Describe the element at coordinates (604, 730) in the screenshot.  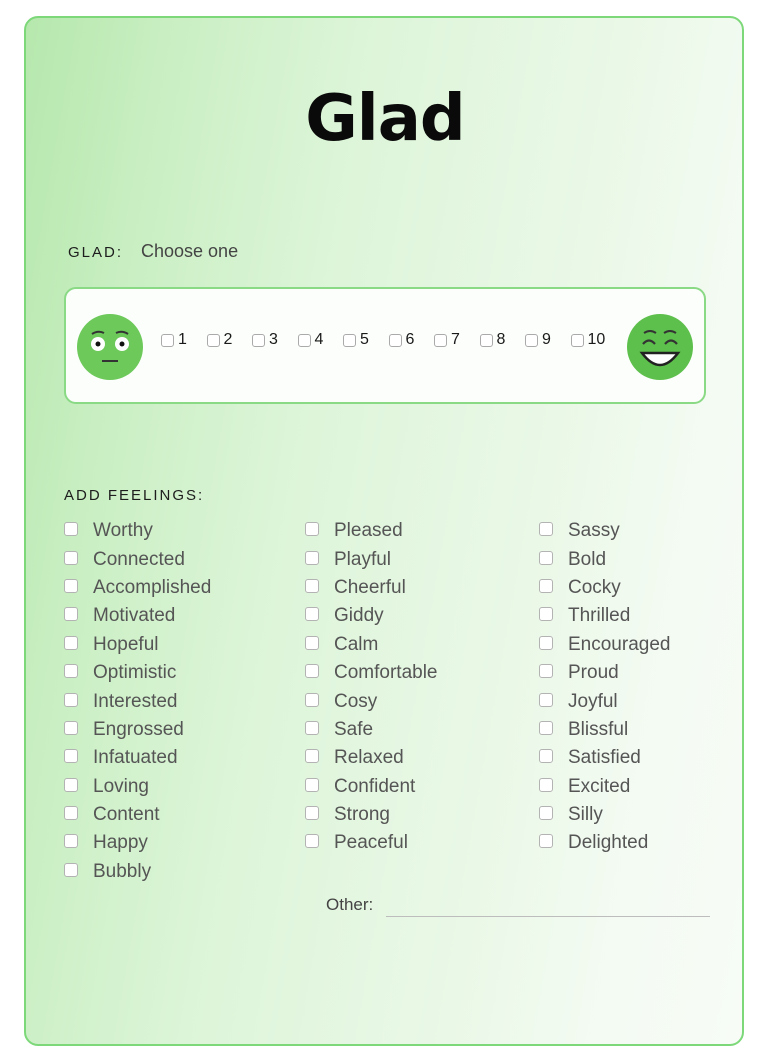
I see `feeling-item: Blissful` at that location.